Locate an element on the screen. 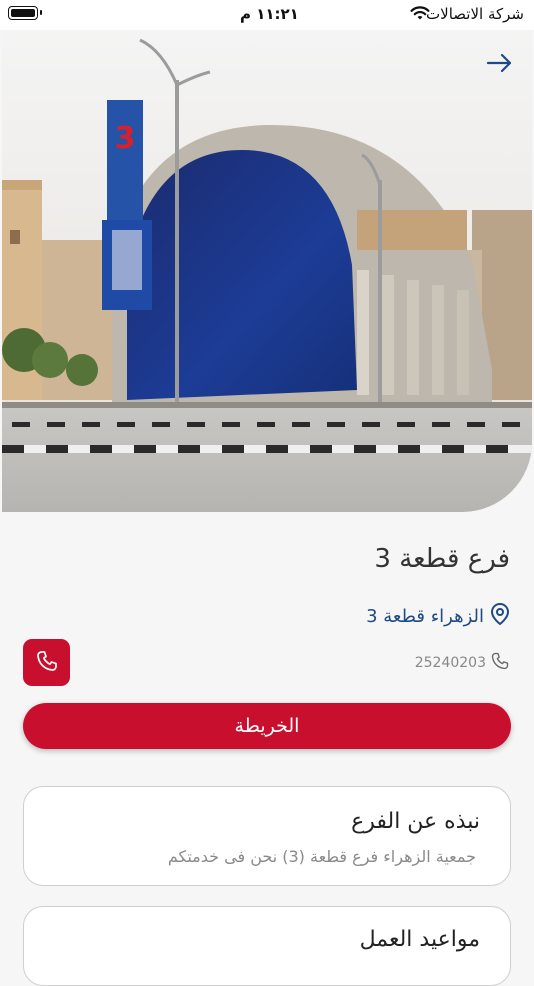  location-pin-icon is located at coordinates (500, 616).